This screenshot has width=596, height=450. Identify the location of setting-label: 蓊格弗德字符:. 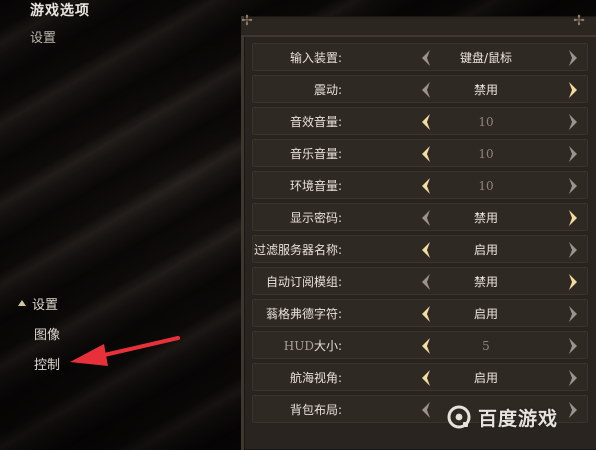
(304, 314).